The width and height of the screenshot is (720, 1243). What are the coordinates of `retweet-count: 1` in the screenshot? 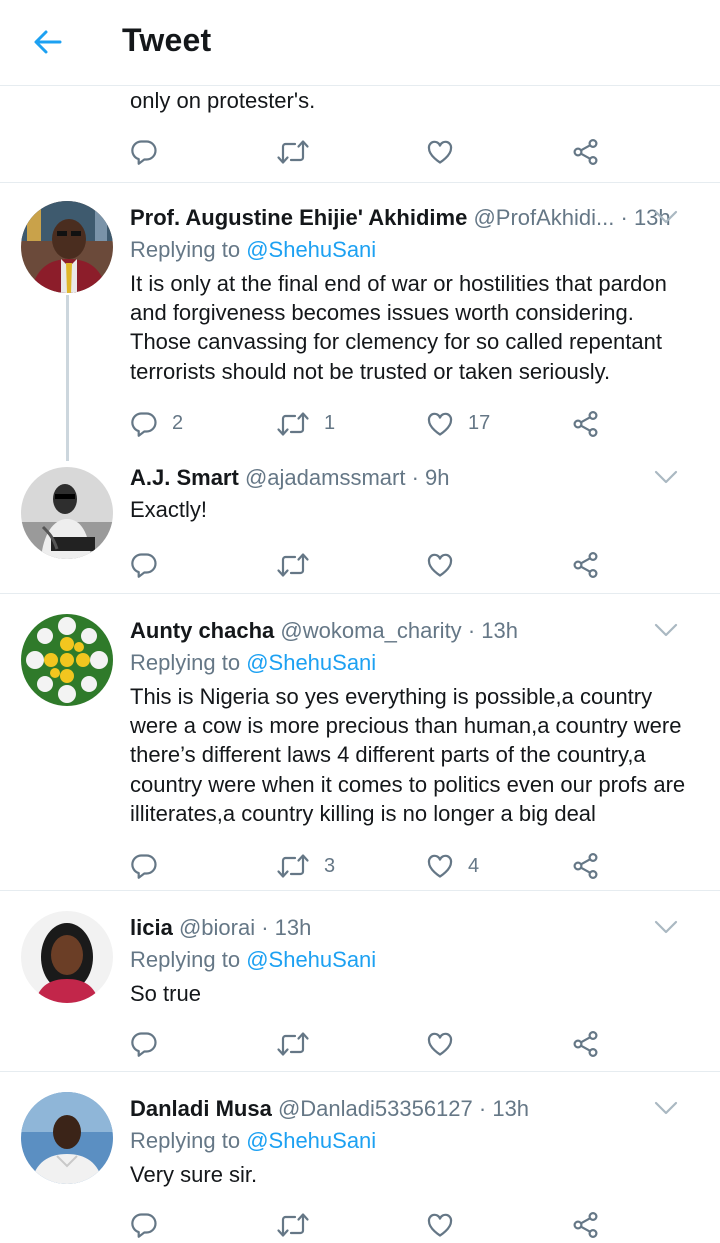 It's located at (330, 423).